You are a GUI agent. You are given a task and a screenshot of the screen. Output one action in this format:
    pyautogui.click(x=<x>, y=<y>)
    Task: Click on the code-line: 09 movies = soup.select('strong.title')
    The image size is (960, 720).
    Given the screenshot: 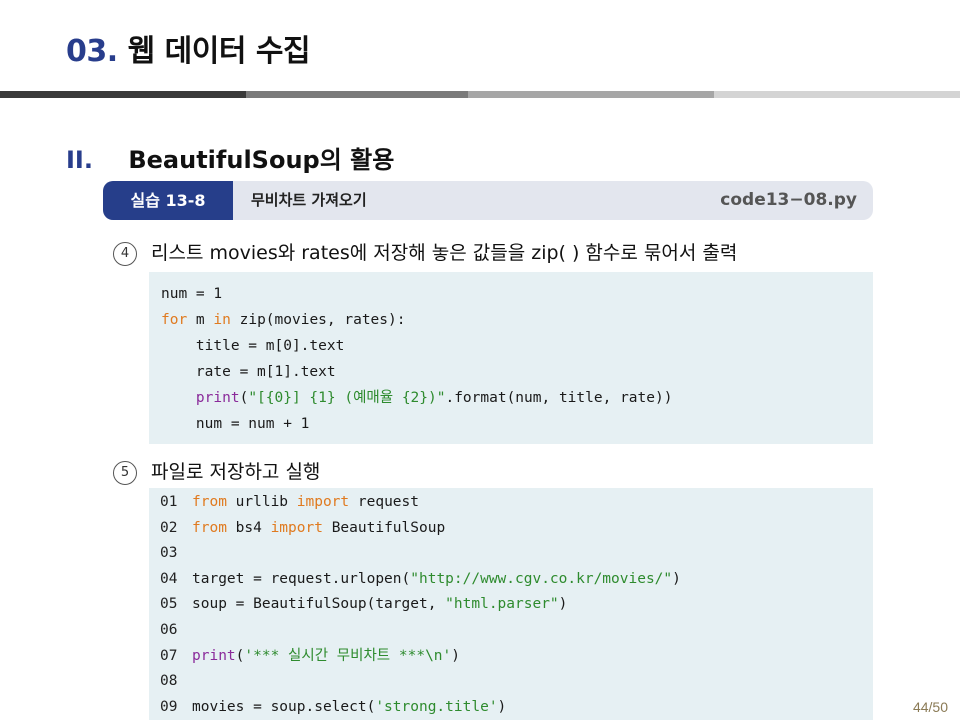 What is the action you would take?
    pyautogui.click(x=333, y=707)
    